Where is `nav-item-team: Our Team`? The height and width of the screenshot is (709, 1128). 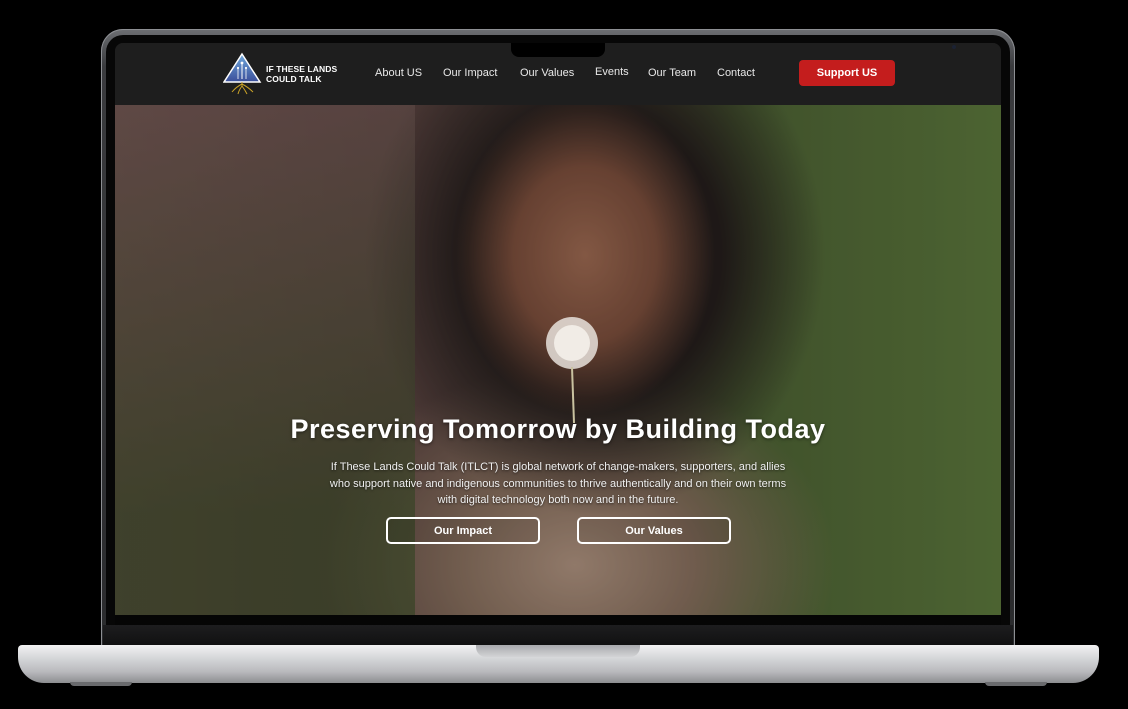 nav-item-team: Our Team is located at coordinates (672, 73).